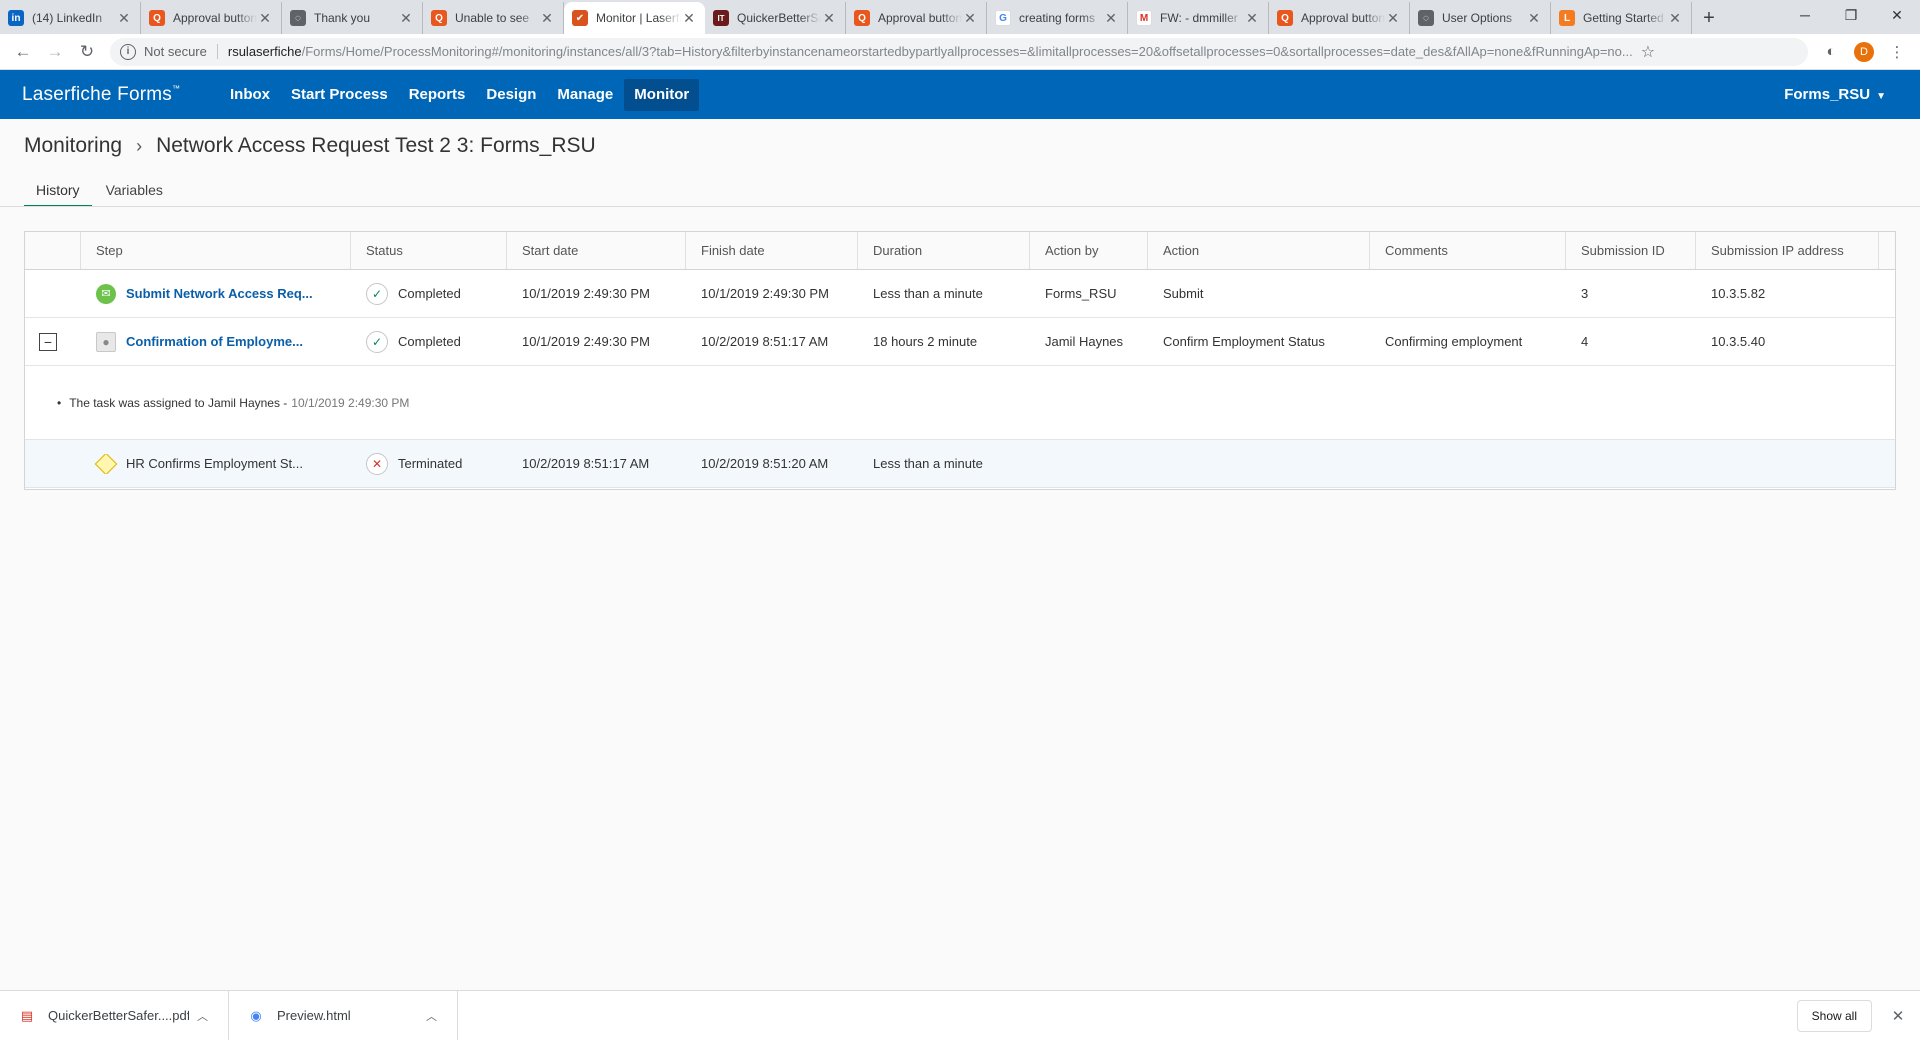  Describe the element at coordinates (1787, 250) in the screenshot. I see `column-header: Submission IP address` at that location.